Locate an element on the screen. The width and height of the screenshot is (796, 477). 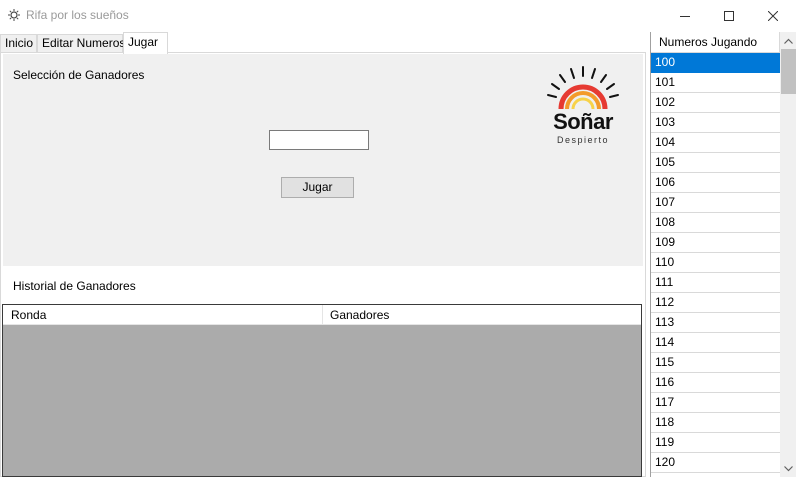
list-item: 114 is located at coordinates (715, 343).